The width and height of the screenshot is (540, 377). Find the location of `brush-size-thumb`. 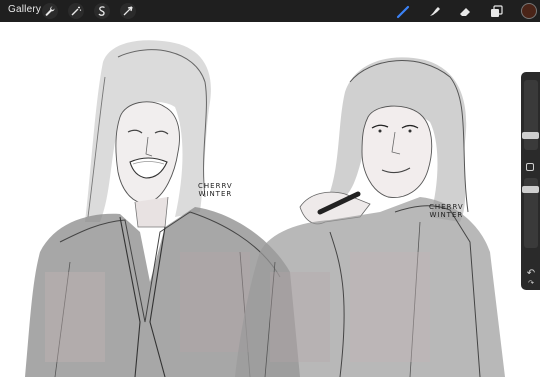

brush-size-thumb is located at coordinates (530, 135).